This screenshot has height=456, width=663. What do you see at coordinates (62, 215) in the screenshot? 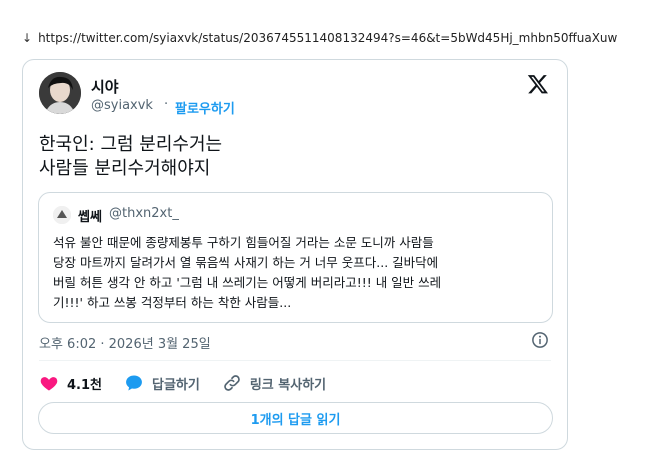
I see `quote-avatar` at bounding box center [62, 215].